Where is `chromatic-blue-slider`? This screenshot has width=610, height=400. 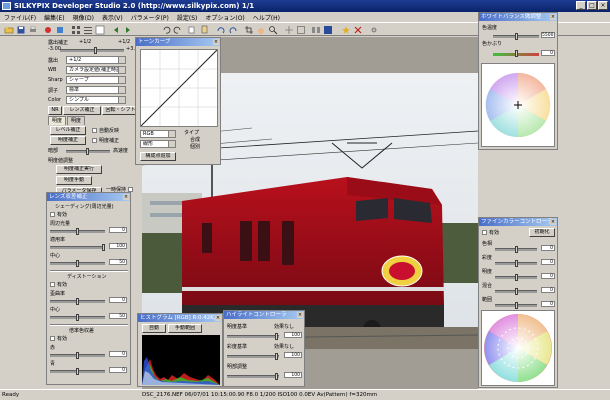 chromatic-blue-slider is located at coordinates (77, 371).